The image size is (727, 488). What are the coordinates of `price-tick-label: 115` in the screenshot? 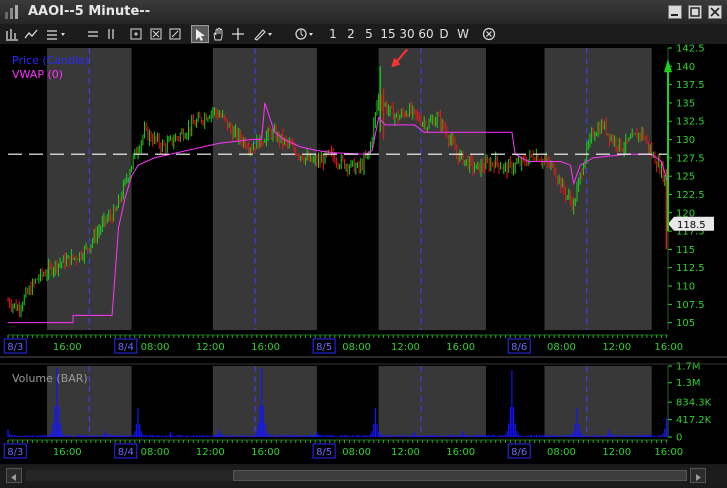 It's located at (685, 250).